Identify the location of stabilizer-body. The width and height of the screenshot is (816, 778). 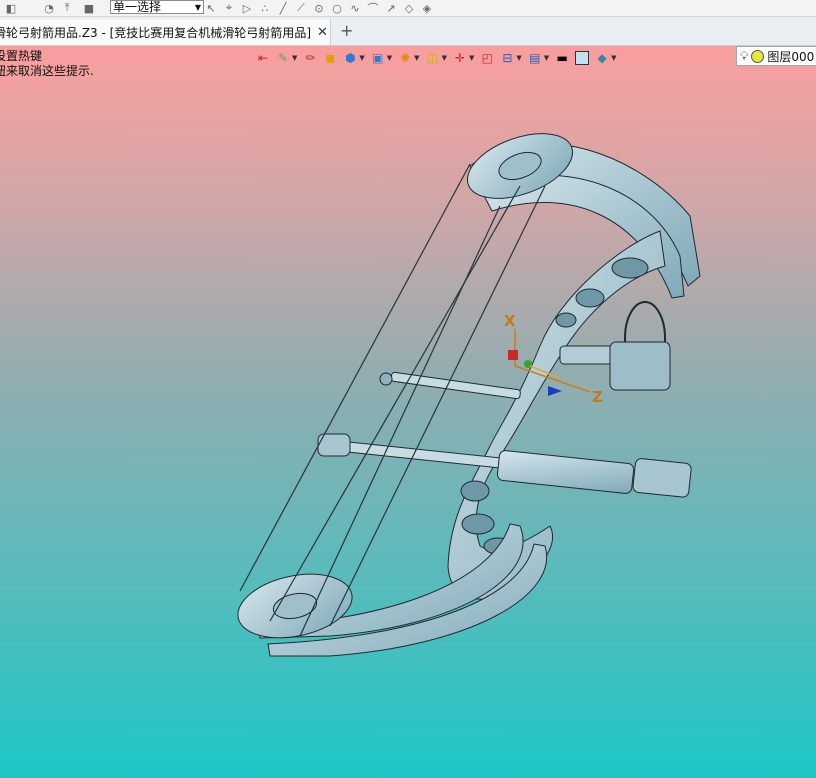
(565, 472).